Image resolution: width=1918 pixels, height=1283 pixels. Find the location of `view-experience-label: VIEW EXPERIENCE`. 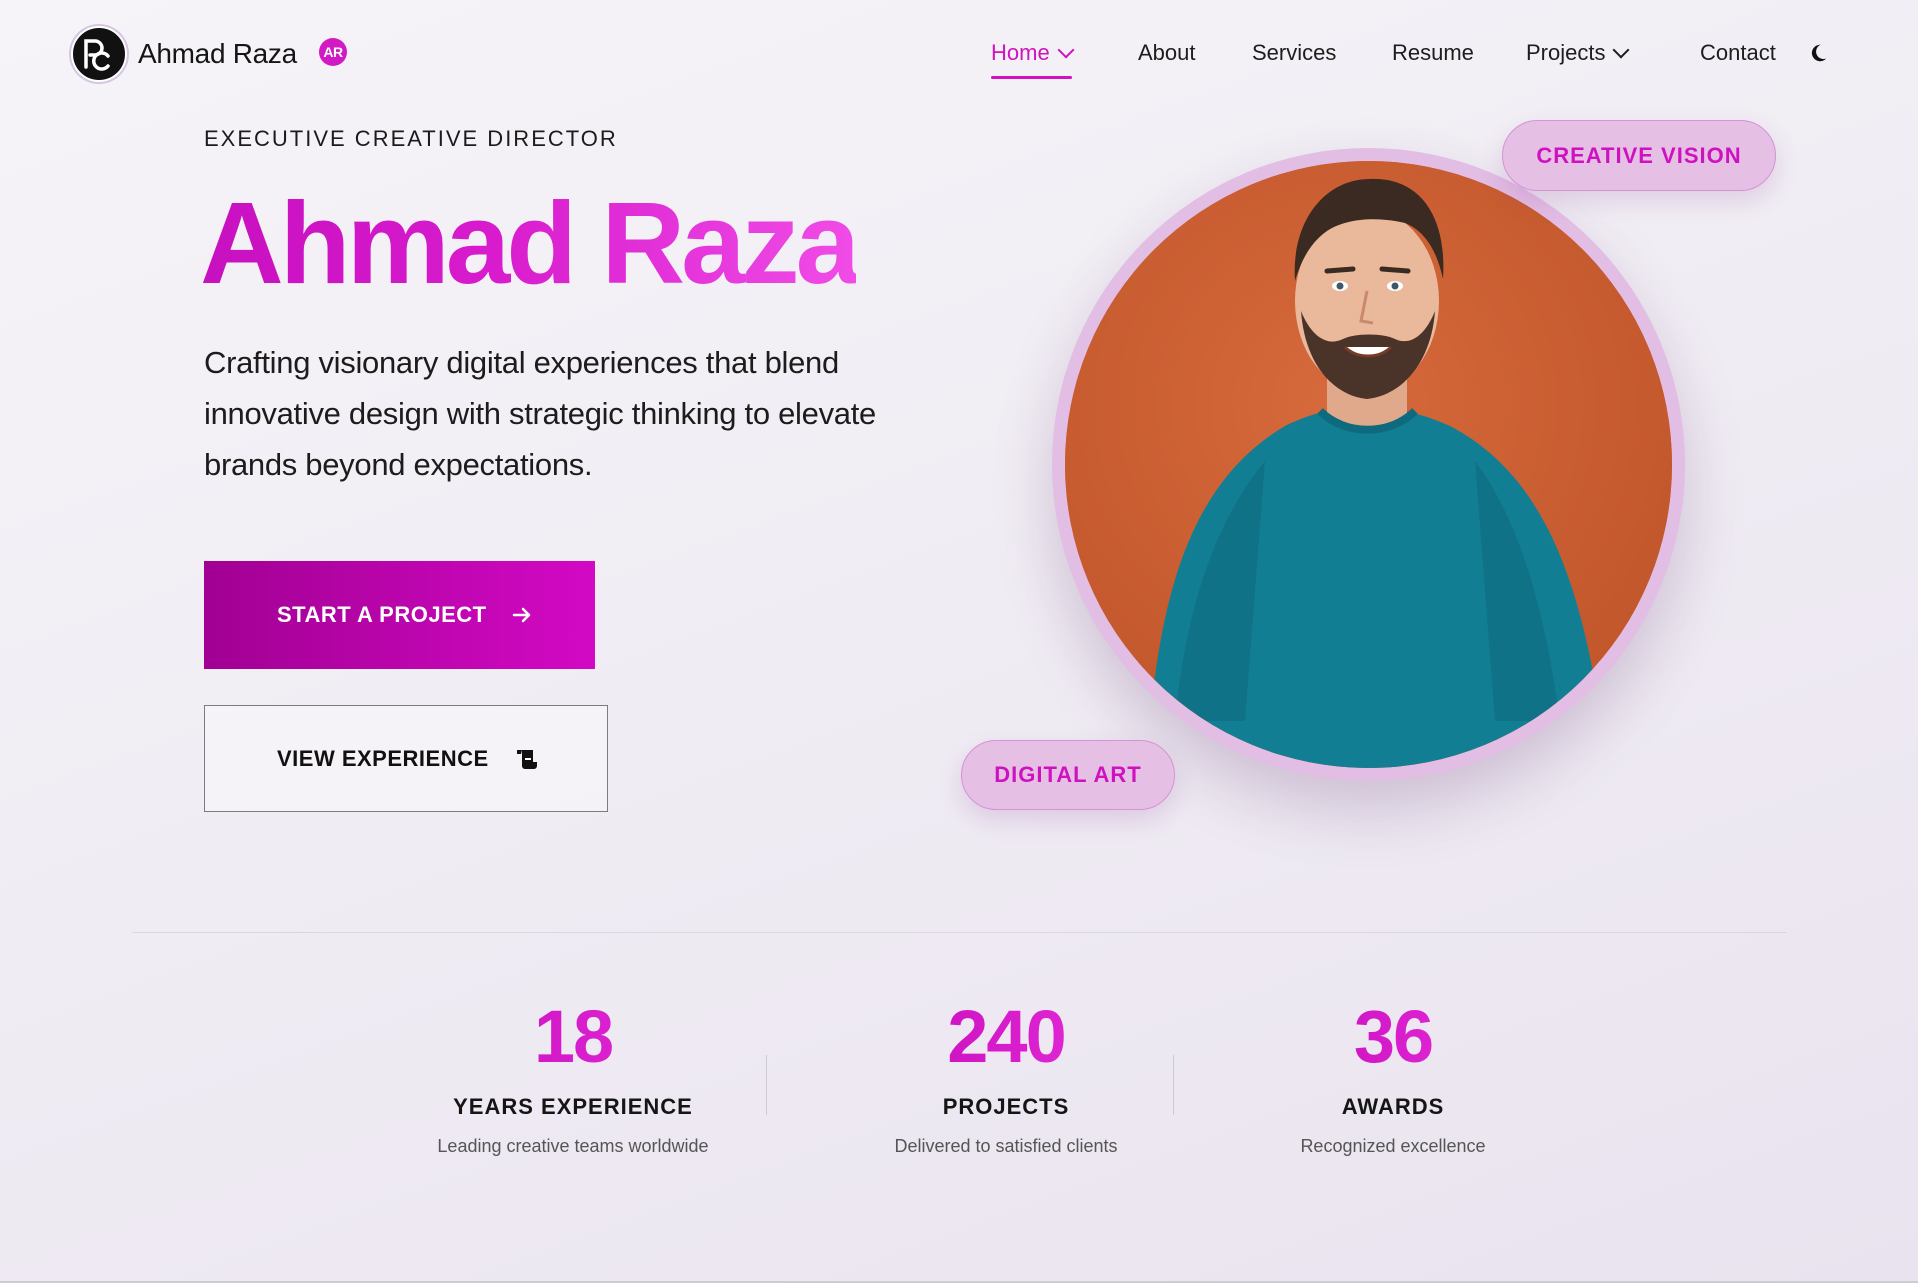

view-experience-label: VIEW EXPERIENCE is located at coordinates (383, 758).